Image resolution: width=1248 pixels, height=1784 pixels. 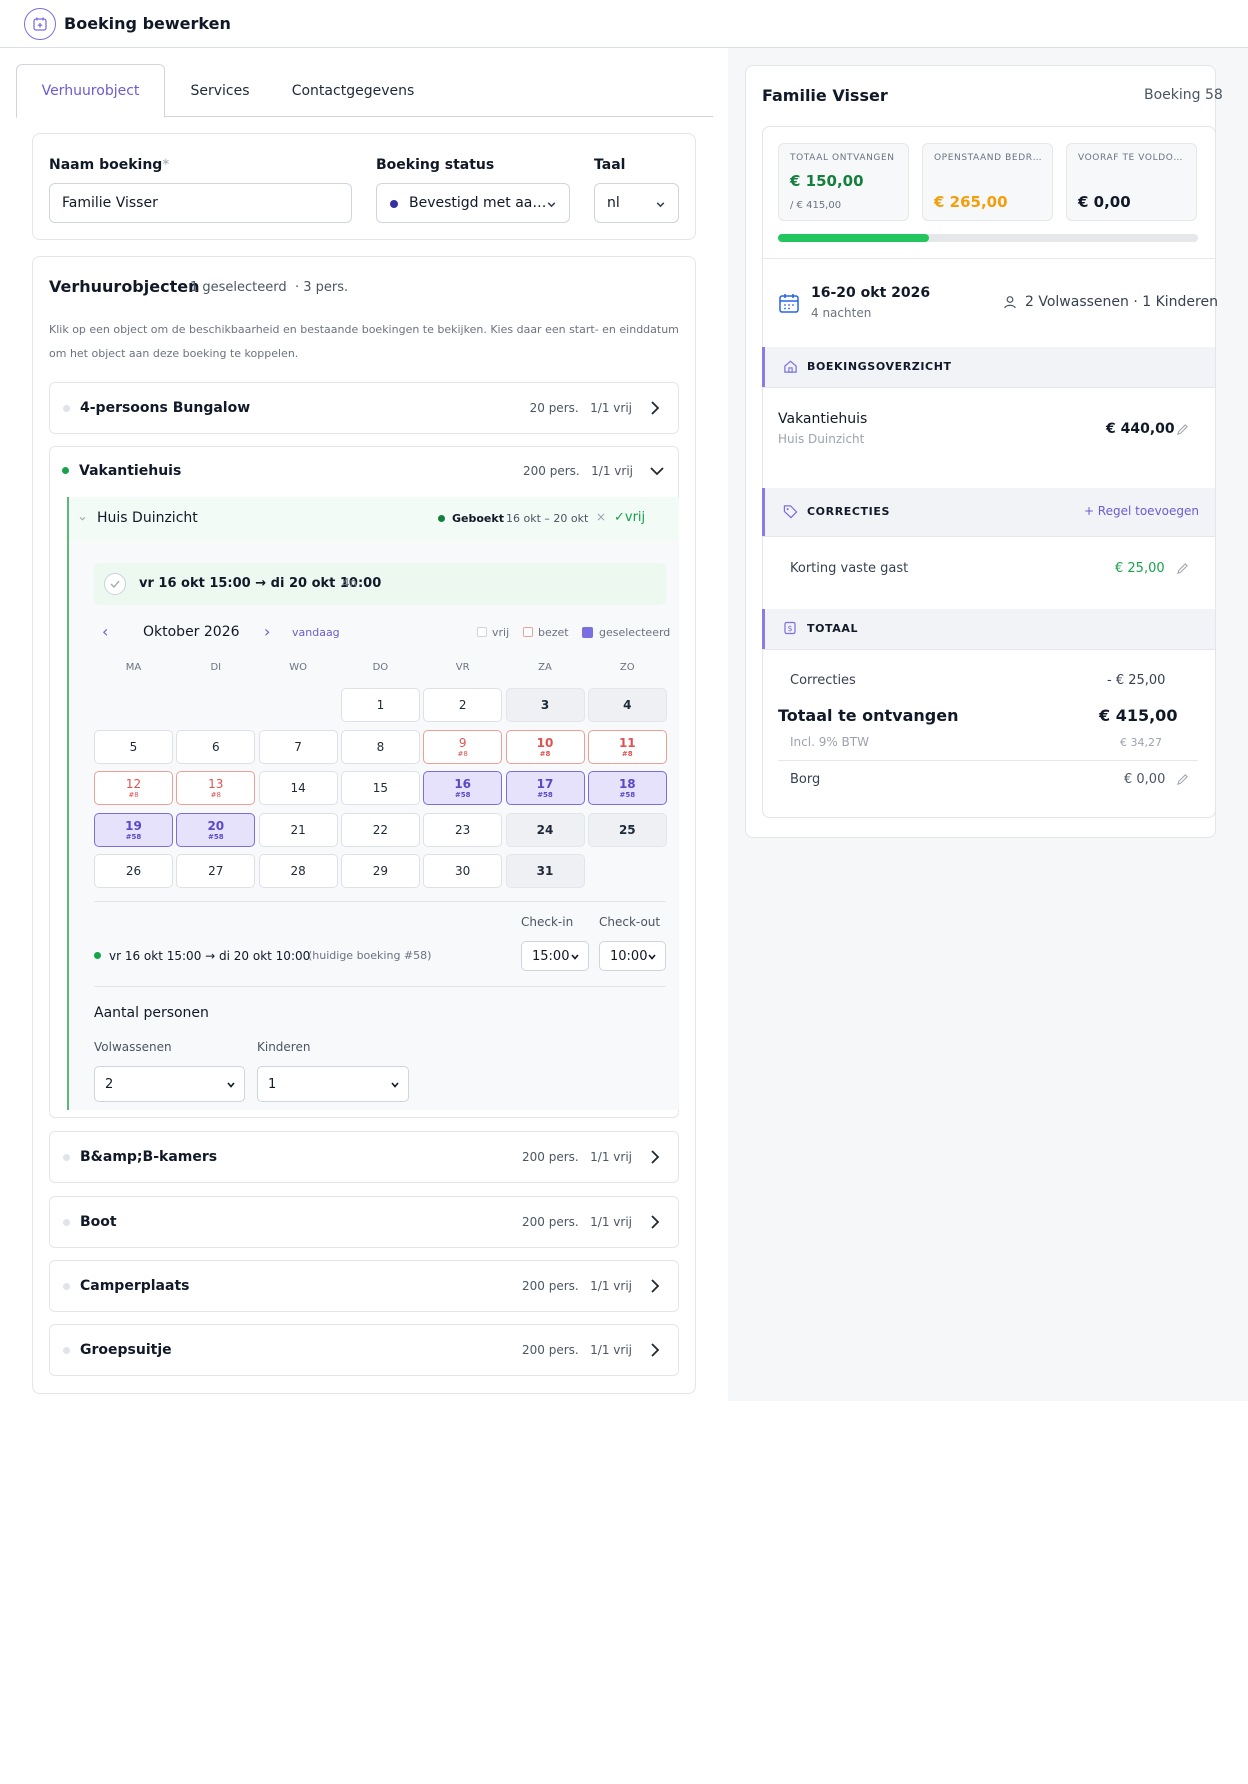 I want to click on calendar-day-number: 16, so click(x=463, y=784).